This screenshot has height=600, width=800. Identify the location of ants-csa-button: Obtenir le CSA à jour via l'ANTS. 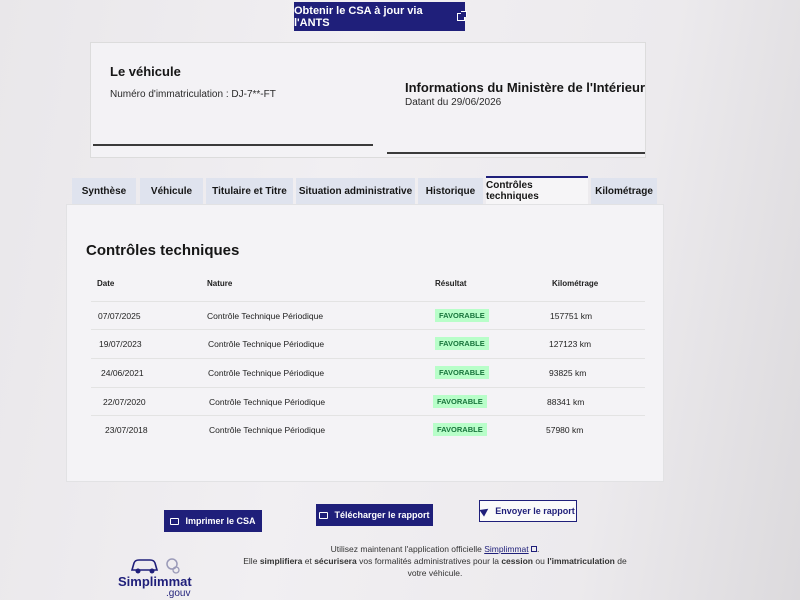
(380, 16).